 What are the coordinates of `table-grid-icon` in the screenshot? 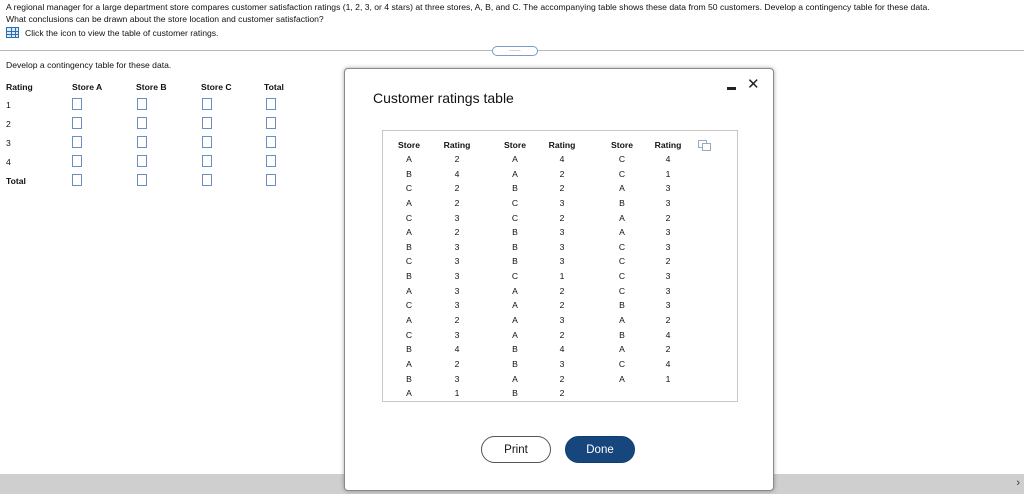 It's located at (12, 32).